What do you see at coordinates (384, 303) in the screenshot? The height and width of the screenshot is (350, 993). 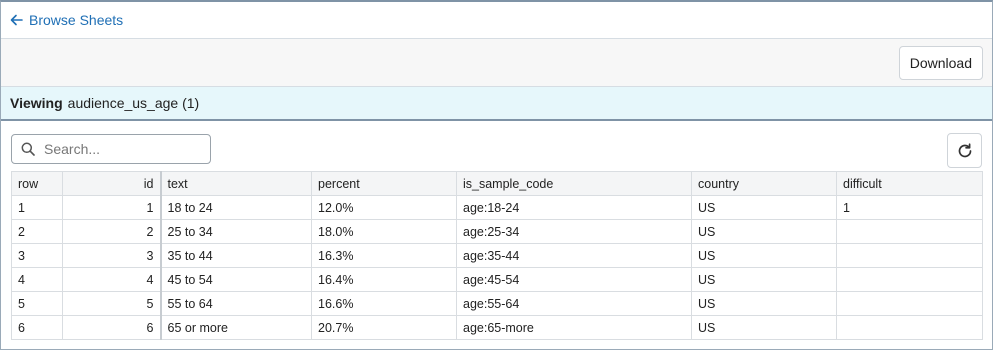 I see `table-cell: 16.6%` at bounding box center [384, 303].